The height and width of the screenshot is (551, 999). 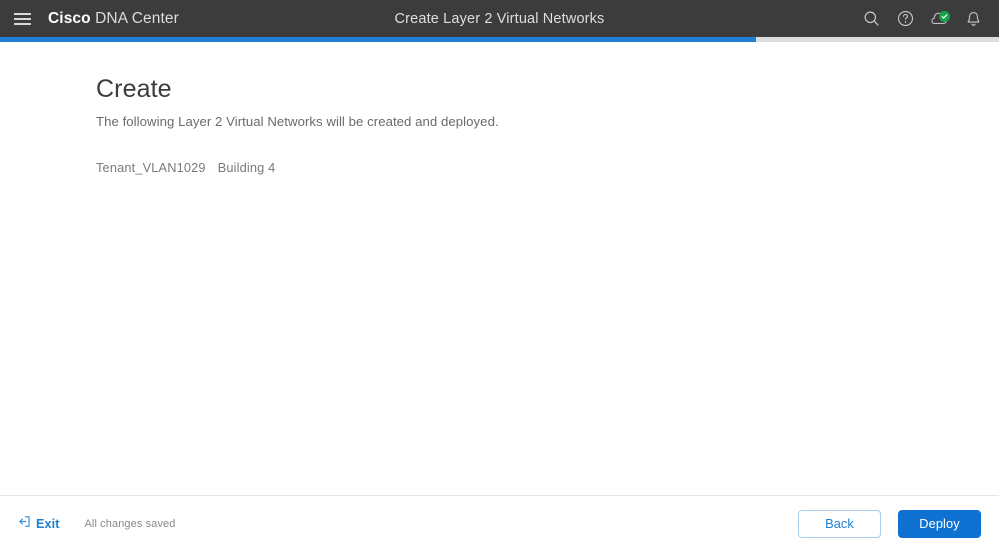 I want to click on search-icon, so click(x=871, y=19).